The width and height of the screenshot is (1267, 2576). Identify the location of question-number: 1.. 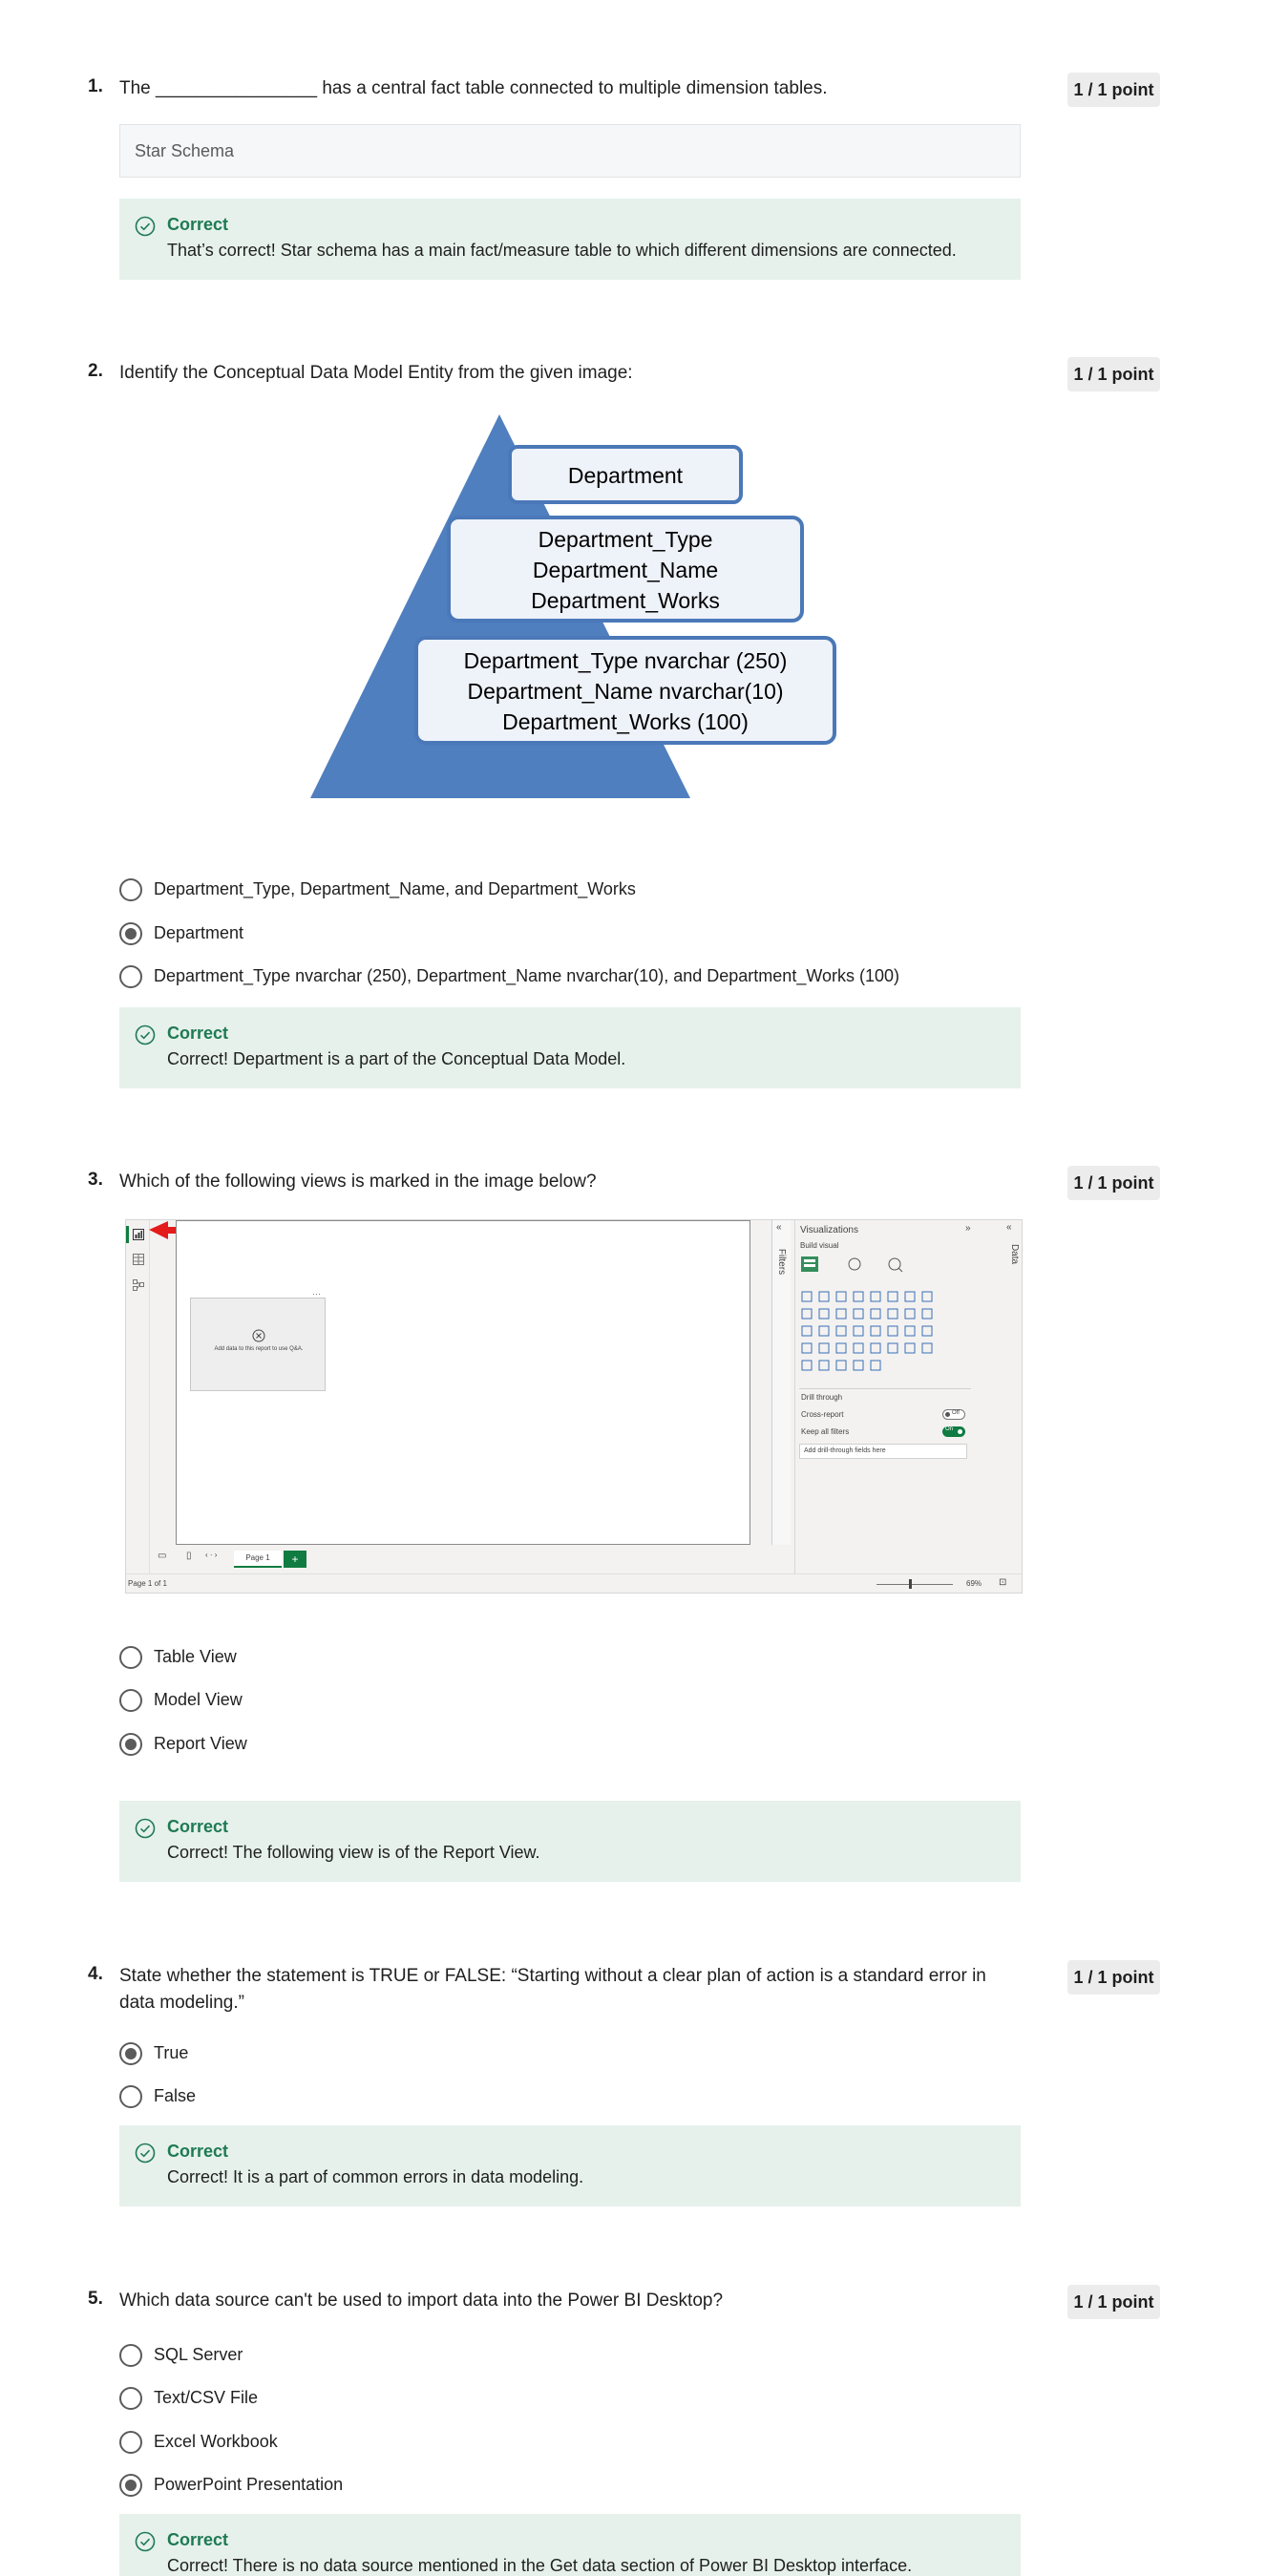
(95, 86).